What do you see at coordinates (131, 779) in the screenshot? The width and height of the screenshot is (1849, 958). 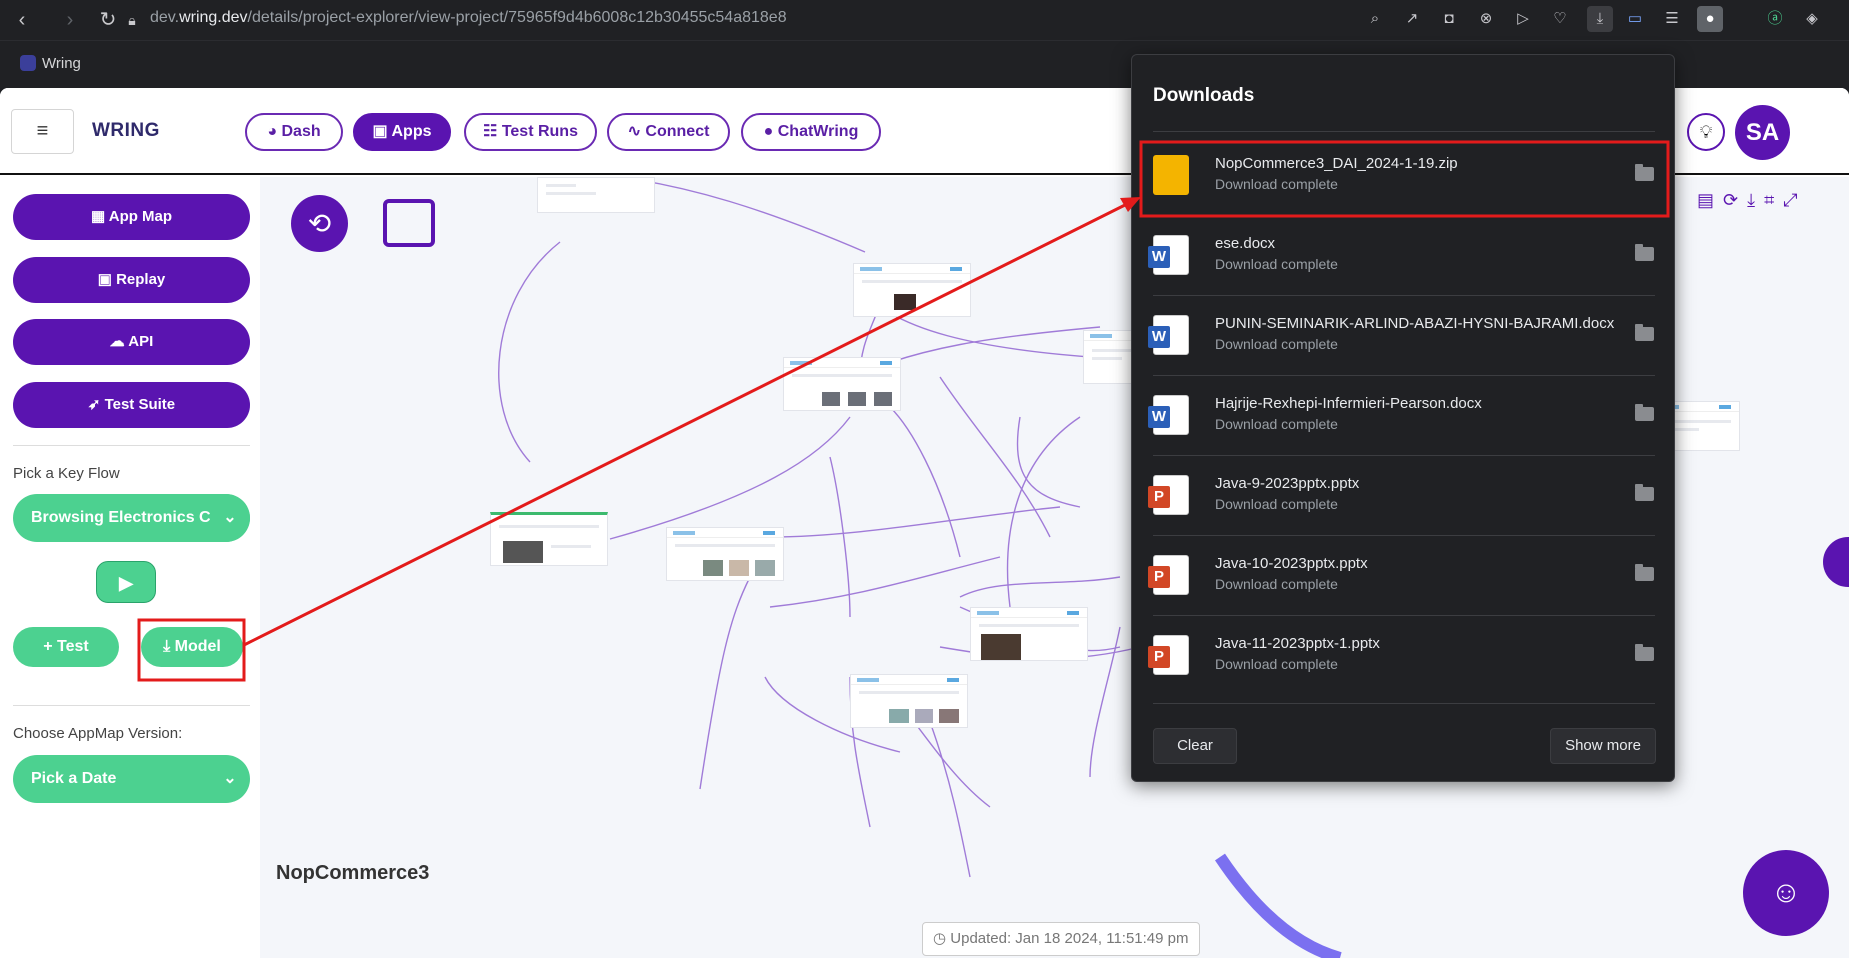 I see `date-select: Pick a Date ⌄` at bounding box center [131, 779].